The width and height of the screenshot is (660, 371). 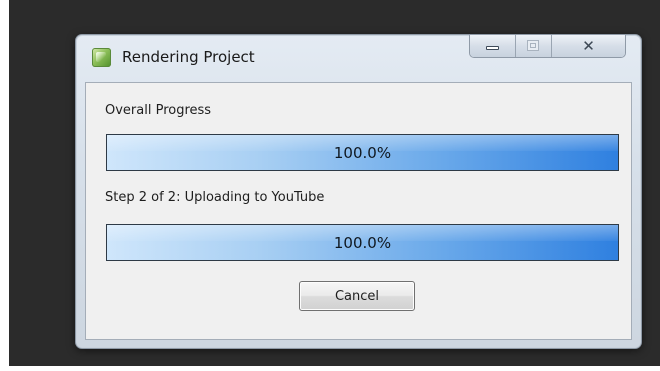 What do you see at coordinates (188, 57) in the screenshot?
I see `window-title: Rendering Project` at bounding box center [188, 57].